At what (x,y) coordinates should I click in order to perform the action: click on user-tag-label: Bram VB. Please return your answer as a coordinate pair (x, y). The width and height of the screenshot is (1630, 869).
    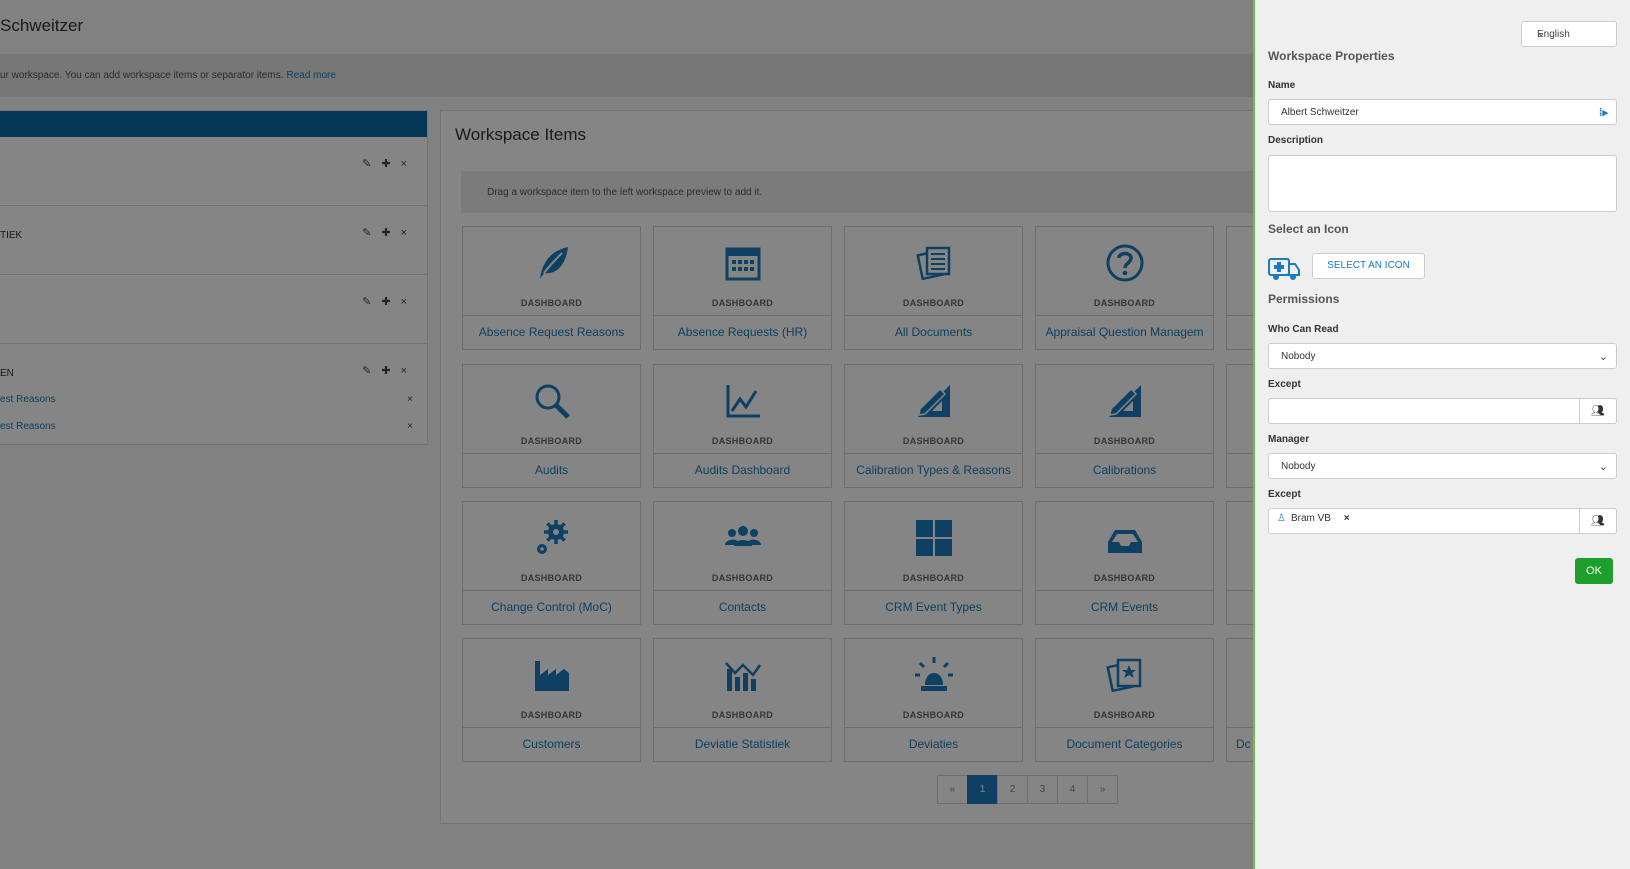
    Looking at the image, I should click on (1310, 518).